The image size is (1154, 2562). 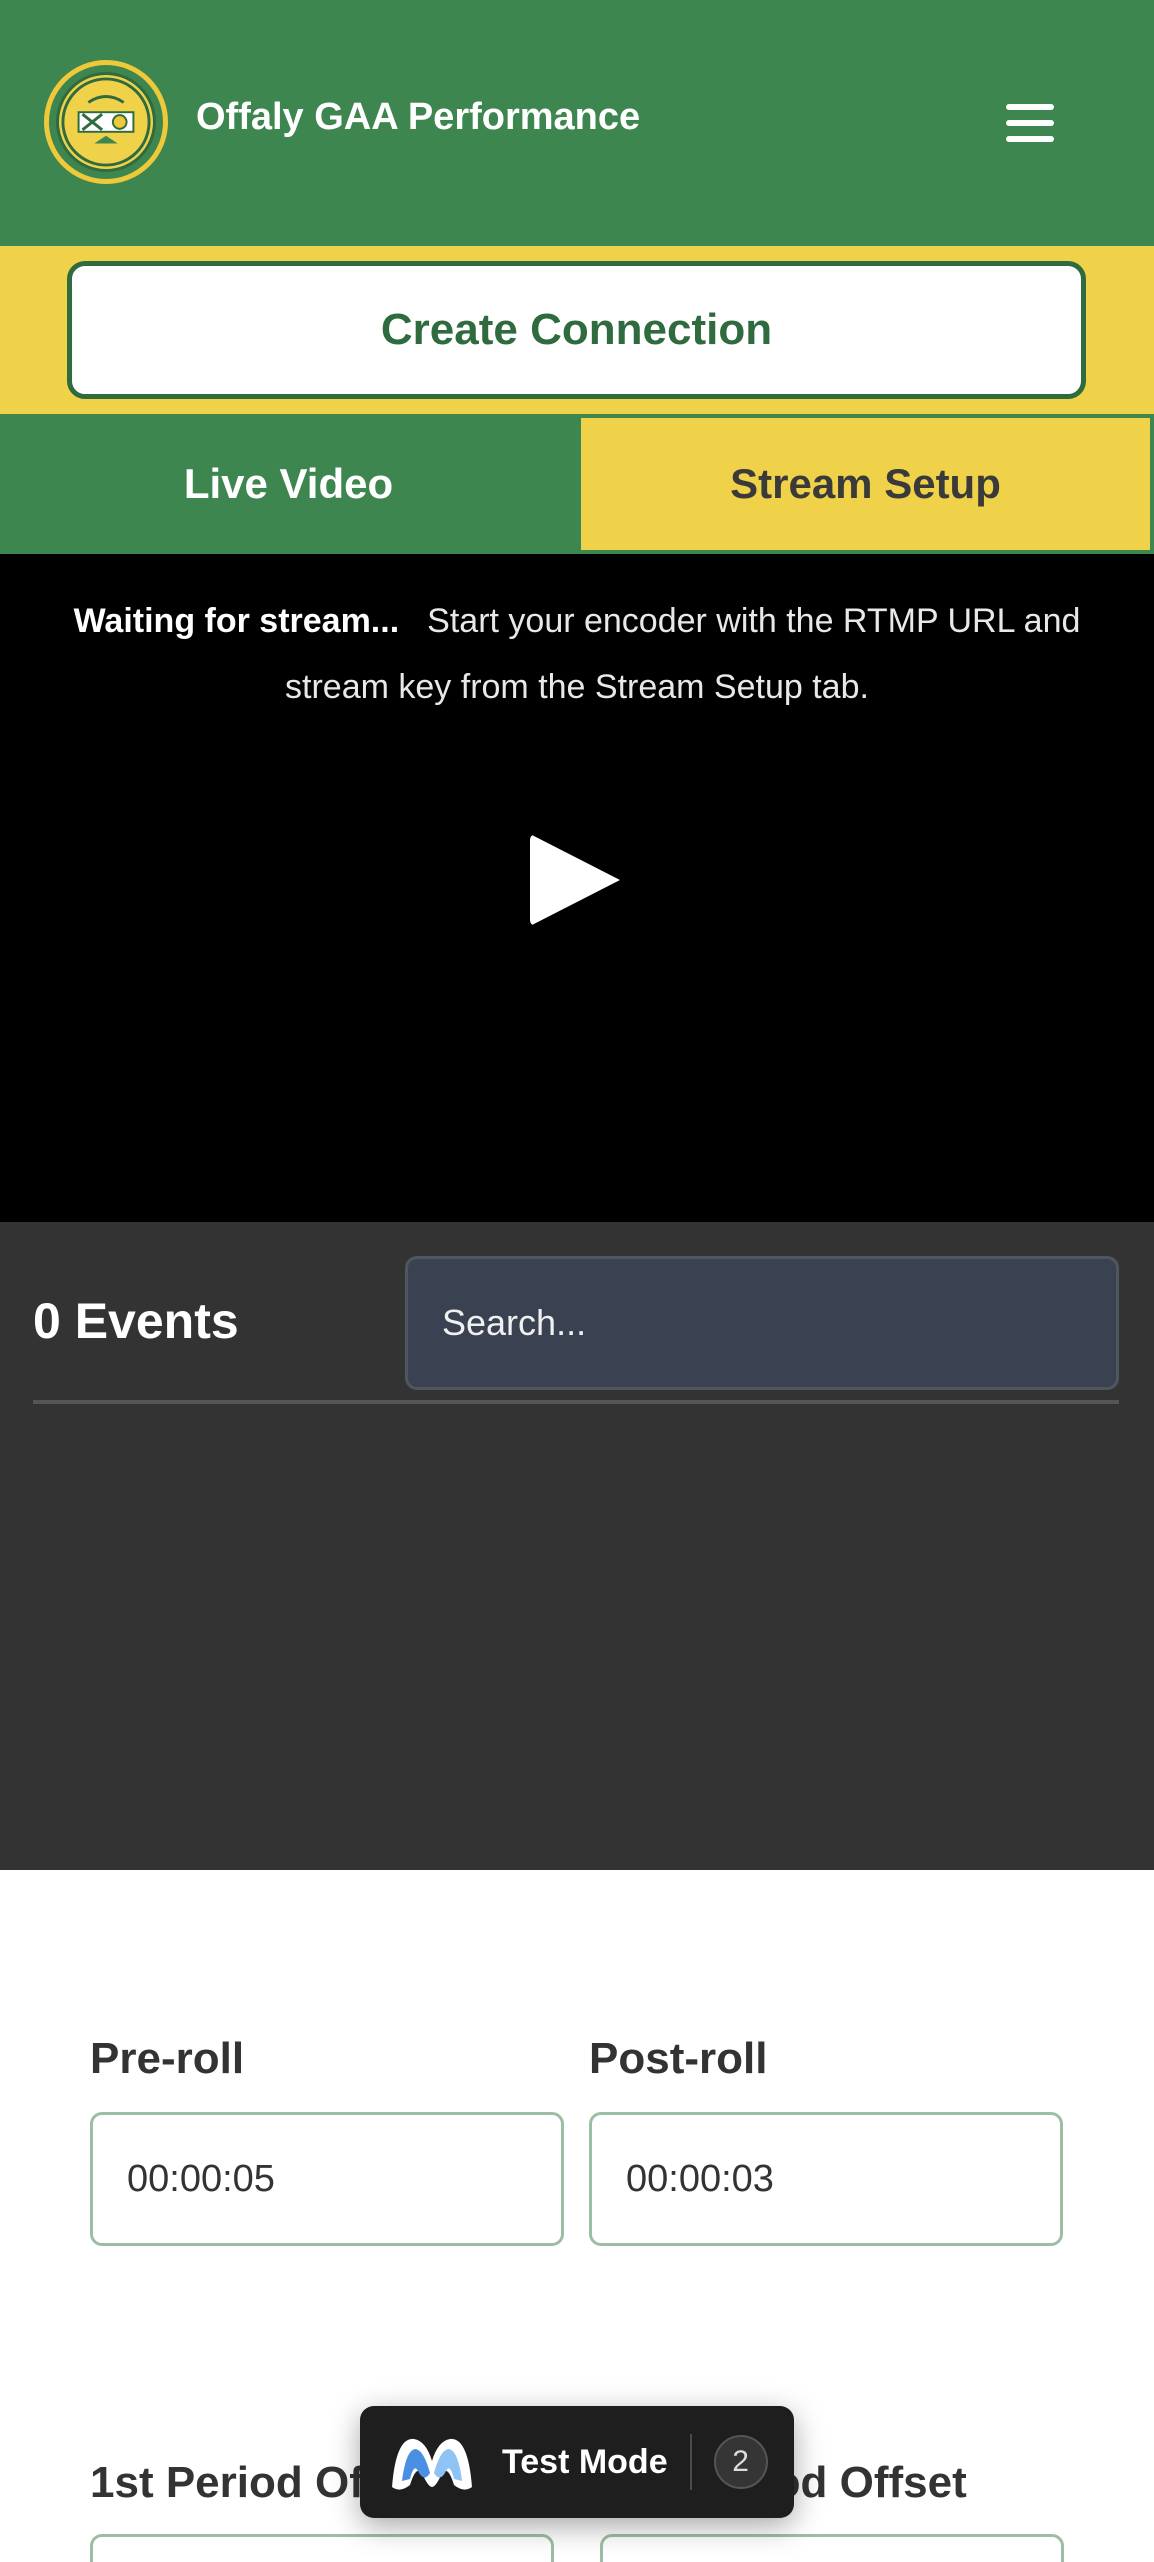 I want to click on postroll-label: Post-roll, so click(x=678, y=2058).